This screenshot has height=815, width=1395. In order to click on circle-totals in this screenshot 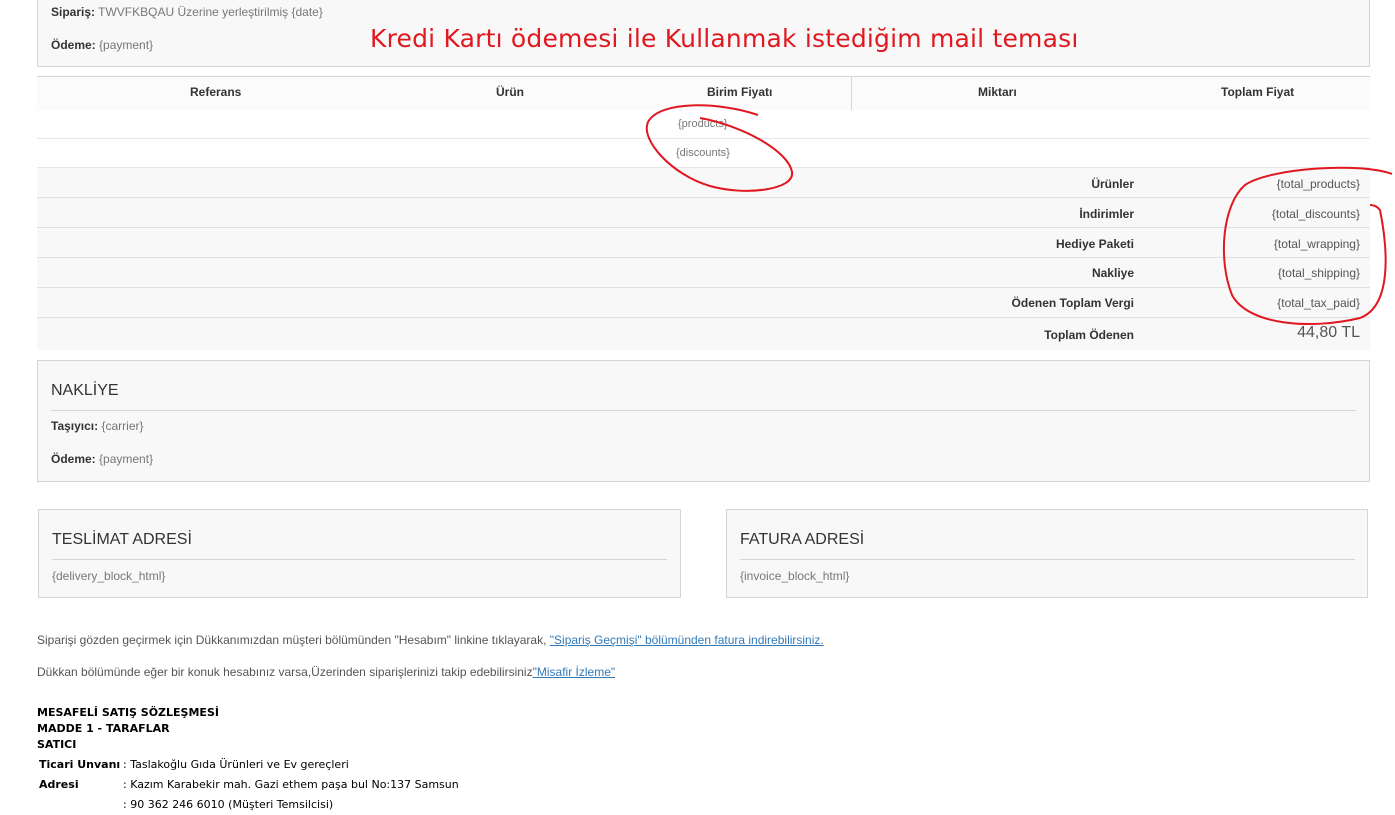, I will do `click(1307, 246)`.